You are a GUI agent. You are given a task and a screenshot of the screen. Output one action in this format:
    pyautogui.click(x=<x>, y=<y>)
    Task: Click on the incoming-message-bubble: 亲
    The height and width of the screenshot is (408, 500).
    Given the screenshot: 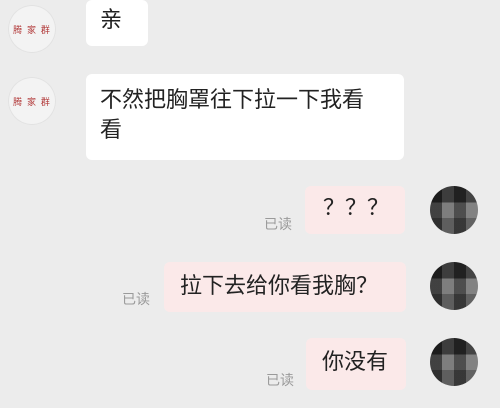 What is the action you would take?
    pyautogui.click(x=117, y=23)
    